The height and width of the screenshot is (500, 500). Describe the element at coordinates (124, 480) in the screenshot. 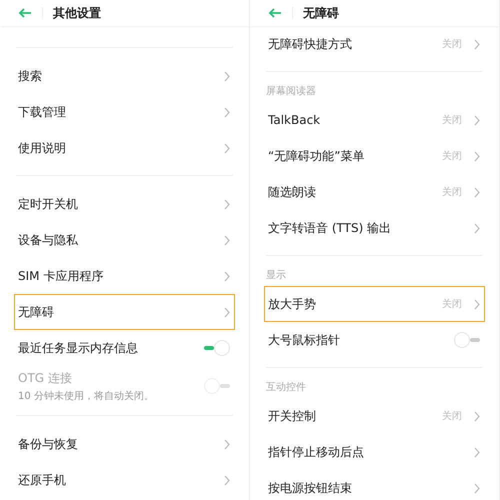

I see `settings-row: 还原手机` at that location.